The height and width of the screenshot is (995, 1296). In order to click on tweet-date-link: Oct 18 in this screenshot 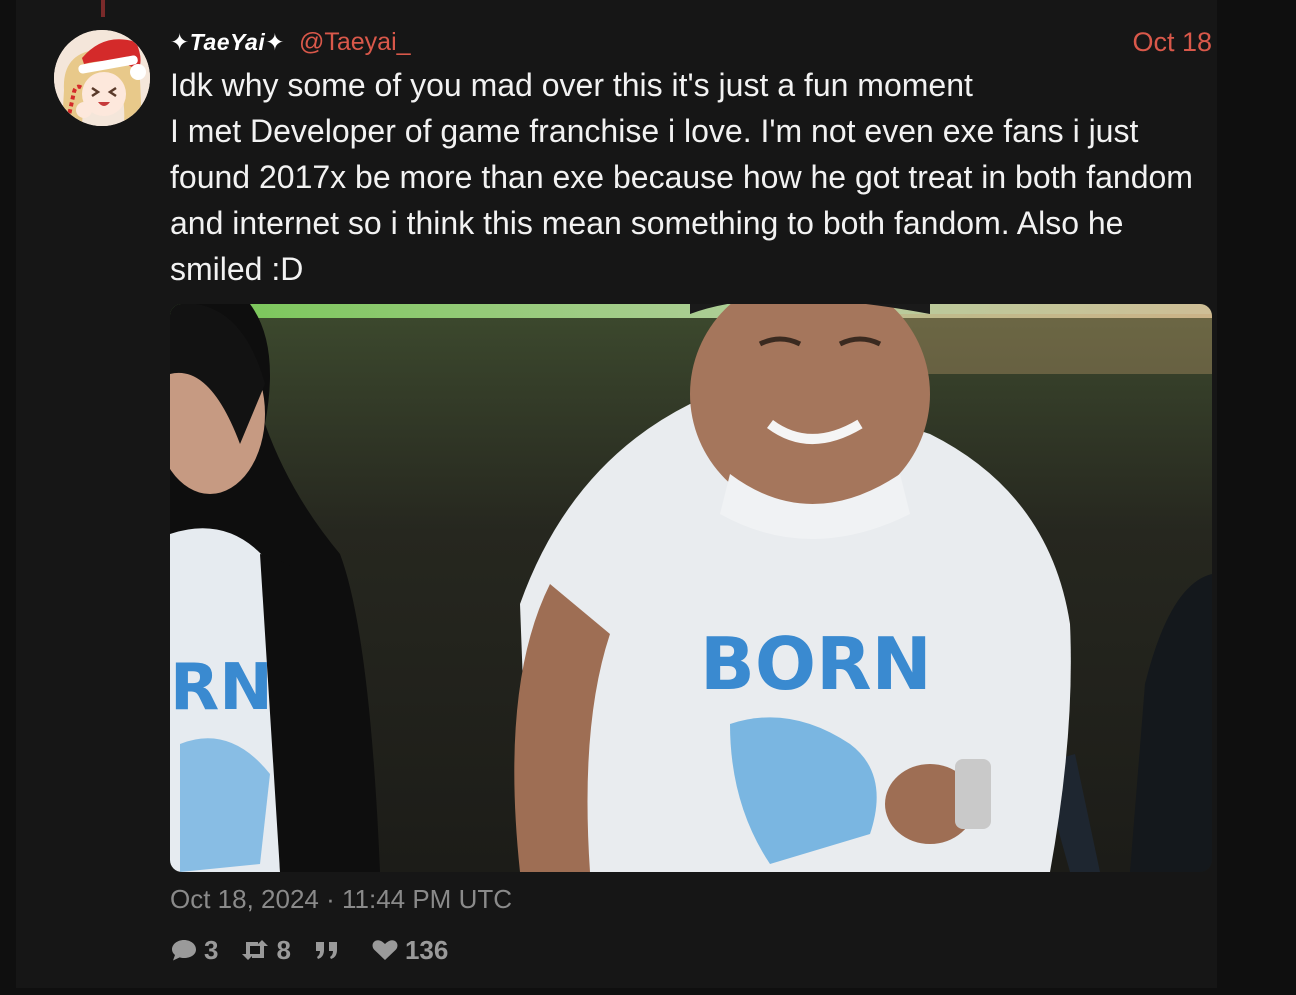, I will do `click(1172, 42)`.